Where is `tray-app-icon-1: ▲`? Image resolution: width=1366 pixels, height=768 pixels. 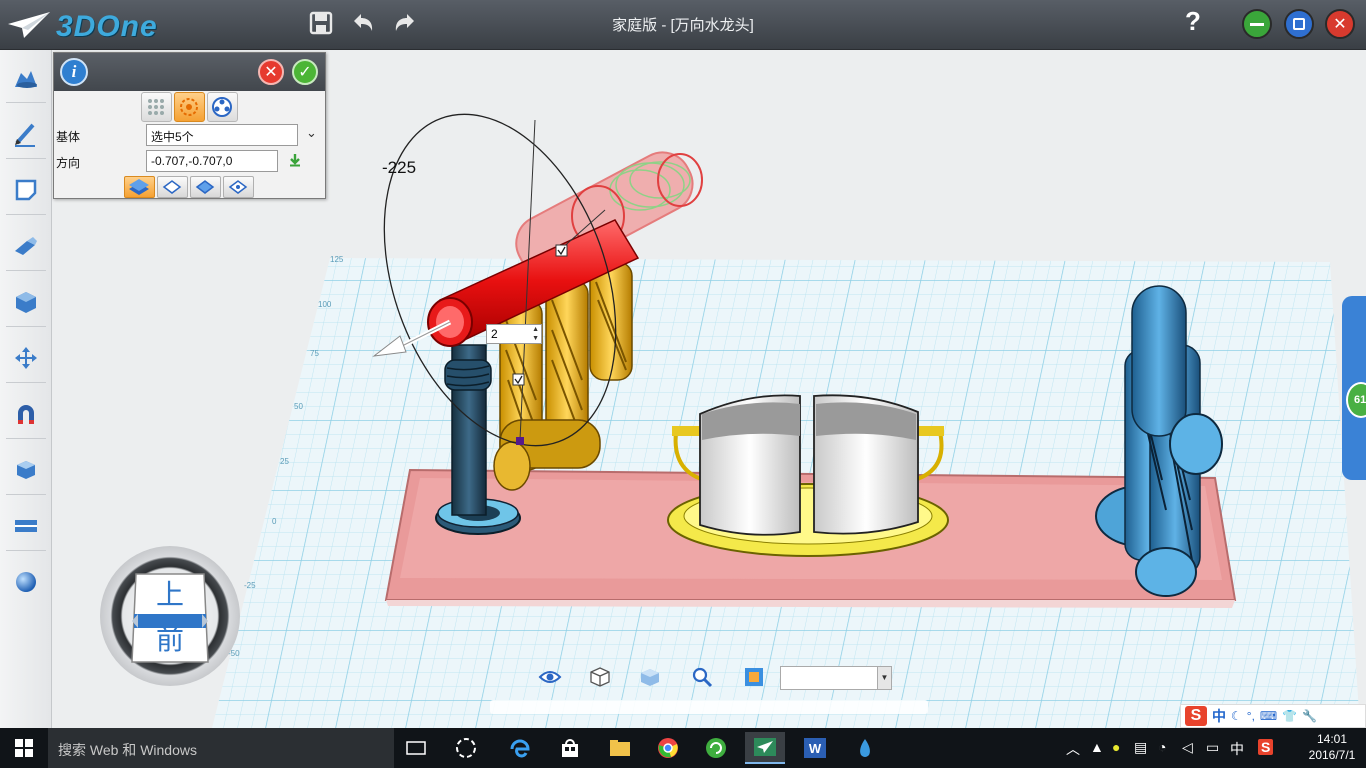
tray-app-icon-1: ▲ is located at coordinates (1097, 747).